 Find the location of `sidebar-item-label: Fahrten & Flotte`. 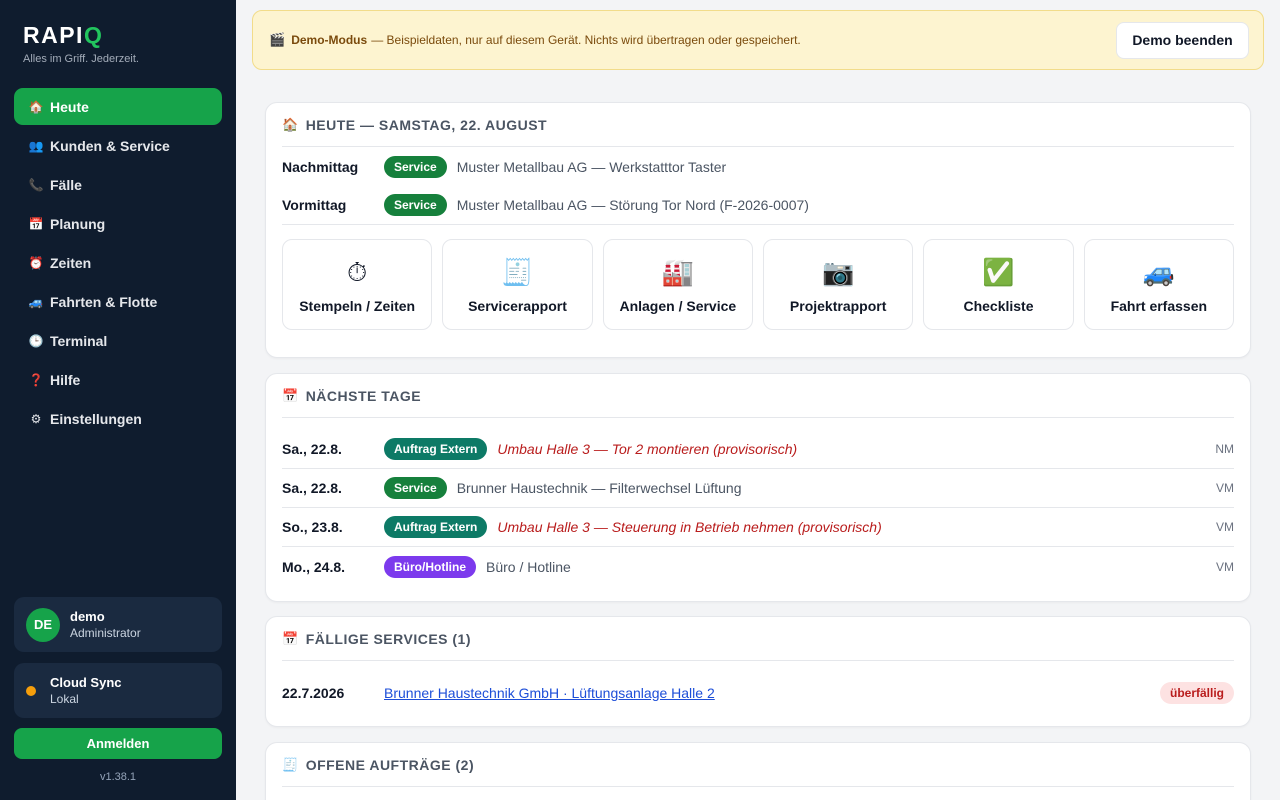

sidebar-item-label: Fahrten & Flotte is located at coordinates (104, 301).